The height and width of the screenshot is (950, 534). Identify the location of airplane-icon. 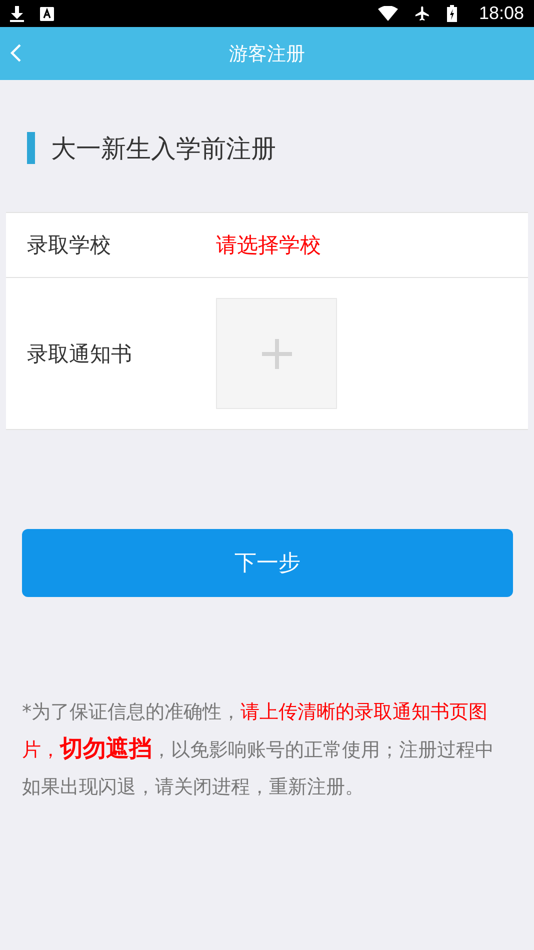
(422, 13).